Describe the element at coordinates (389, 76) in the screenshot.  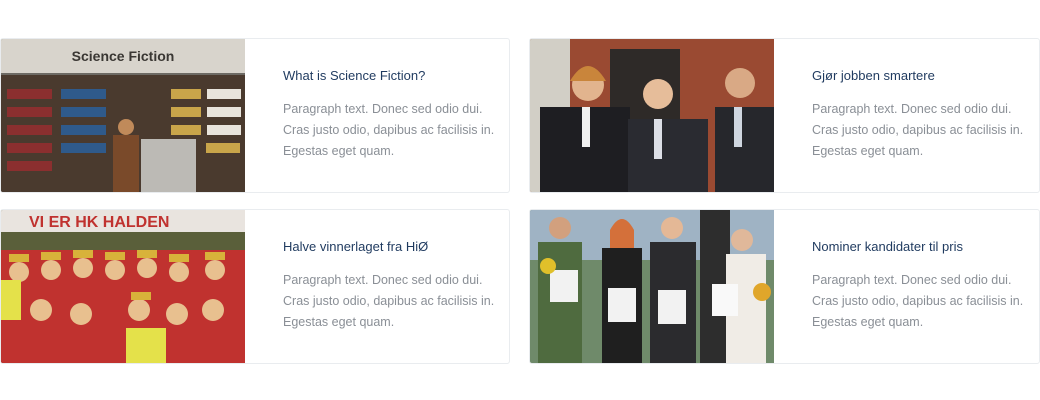
I see `card-title: What is Science Fiction?` at that location.